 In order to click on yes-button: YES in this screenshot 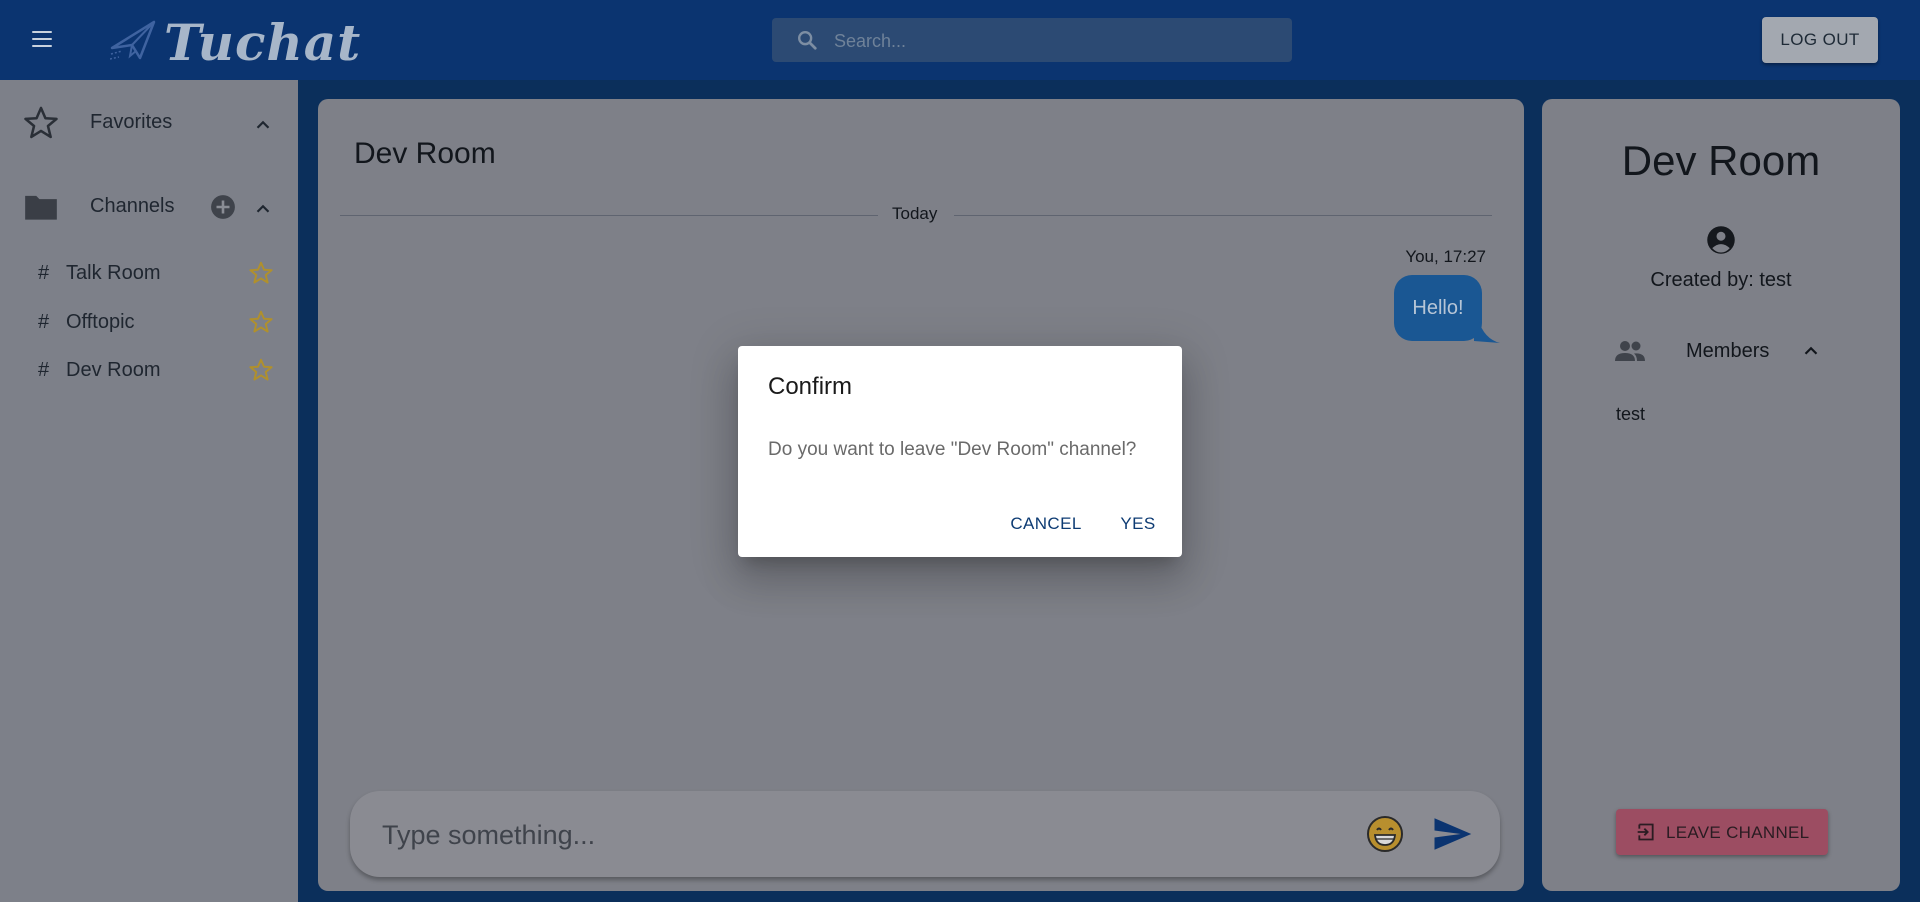, I will do `click(1138, 524)`.